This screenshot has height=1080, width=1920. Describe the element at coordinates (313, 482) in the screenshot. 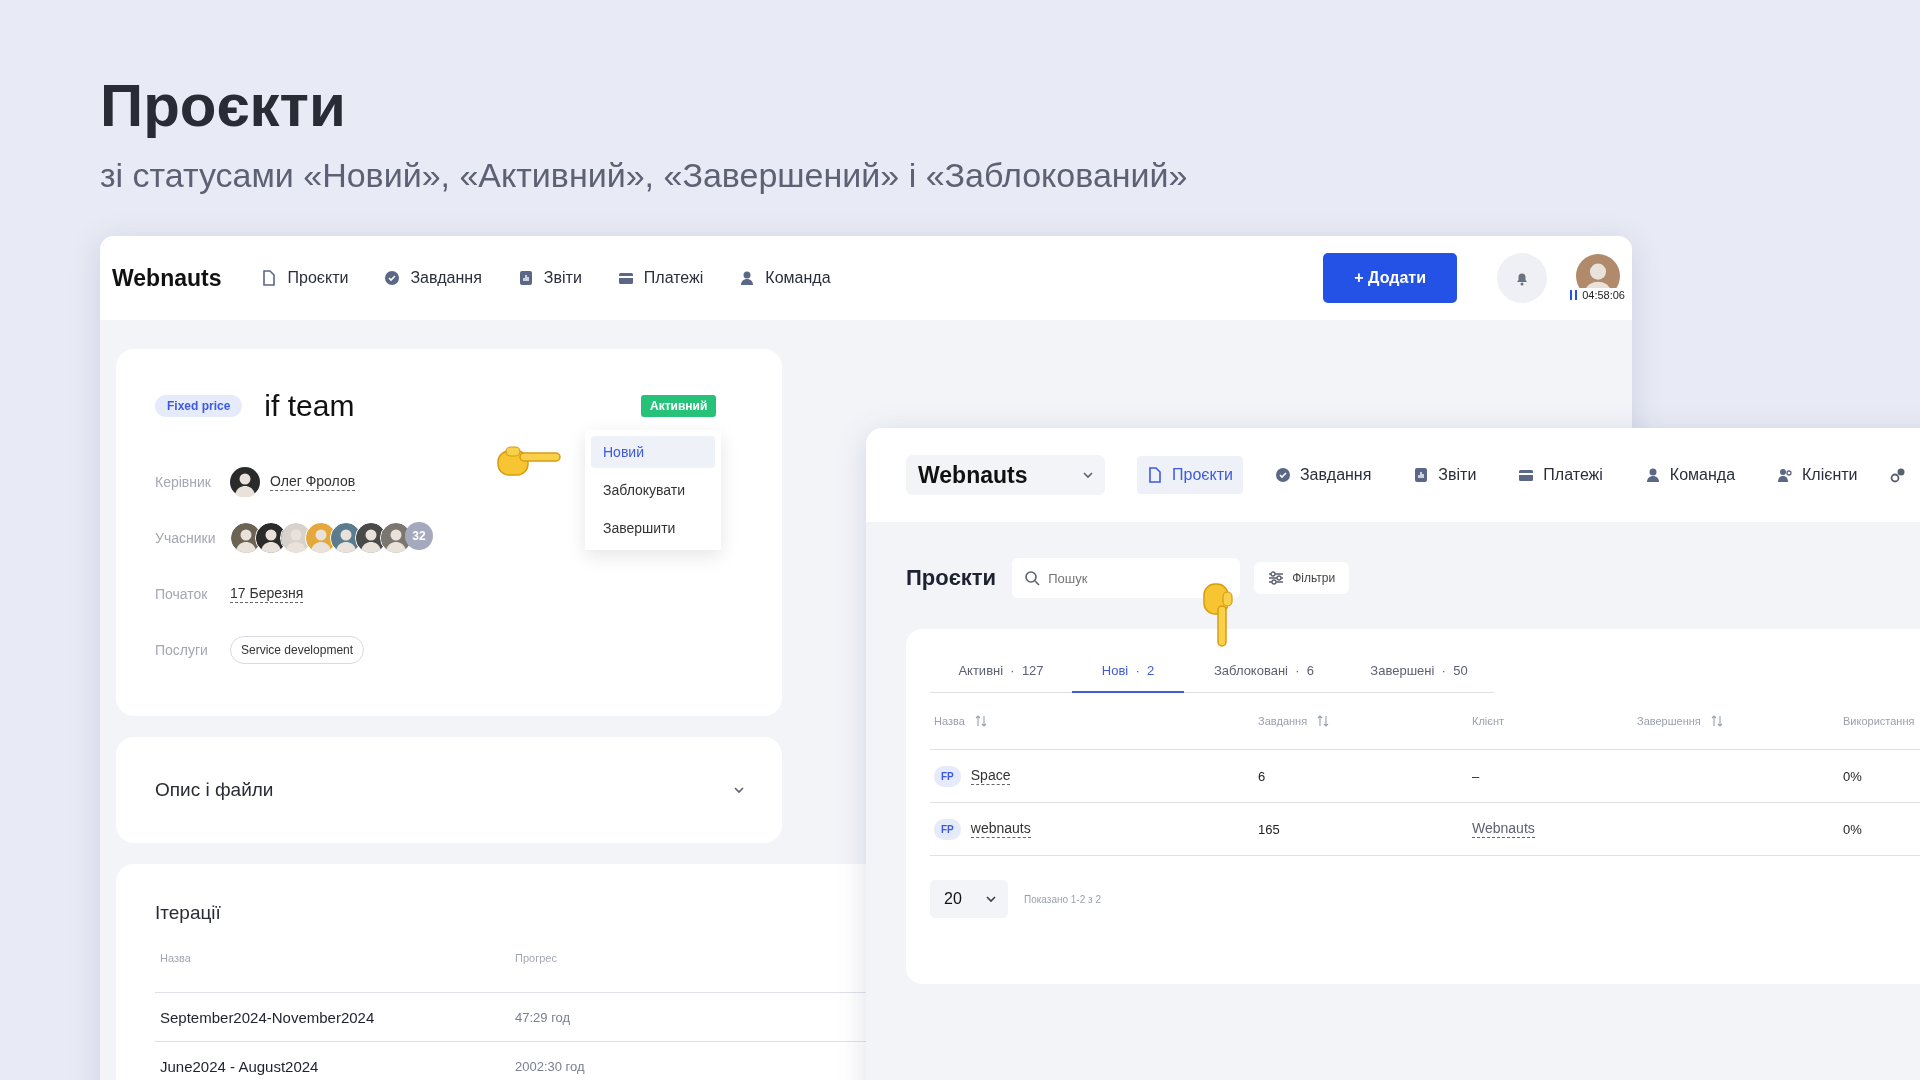

I see `person-link: Олег Фролов` at that location.